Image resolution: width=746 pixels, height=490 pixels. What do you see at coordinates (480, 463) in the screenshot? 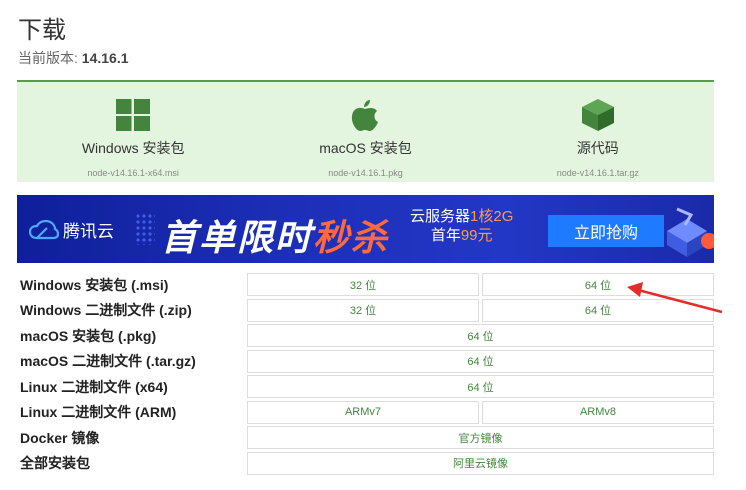
I see `download-link: 阿里云镜像` at bounding box center [480, 463].